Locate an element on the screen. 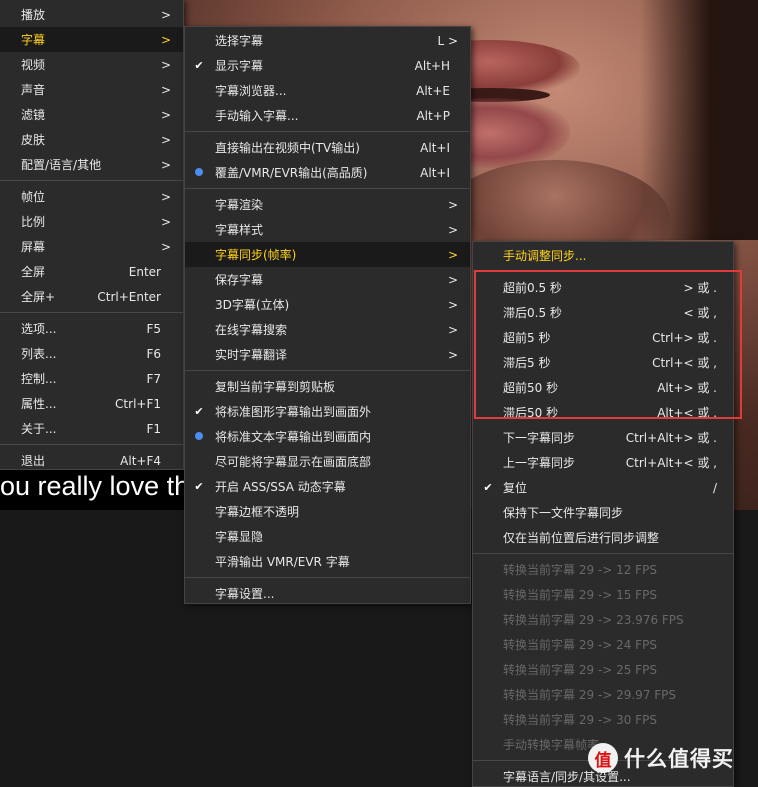 The width and height of the screenshot is (758, 787). menu-item-label: 直接输出在视频中(TV输出) is located at coordinates (287, 148).